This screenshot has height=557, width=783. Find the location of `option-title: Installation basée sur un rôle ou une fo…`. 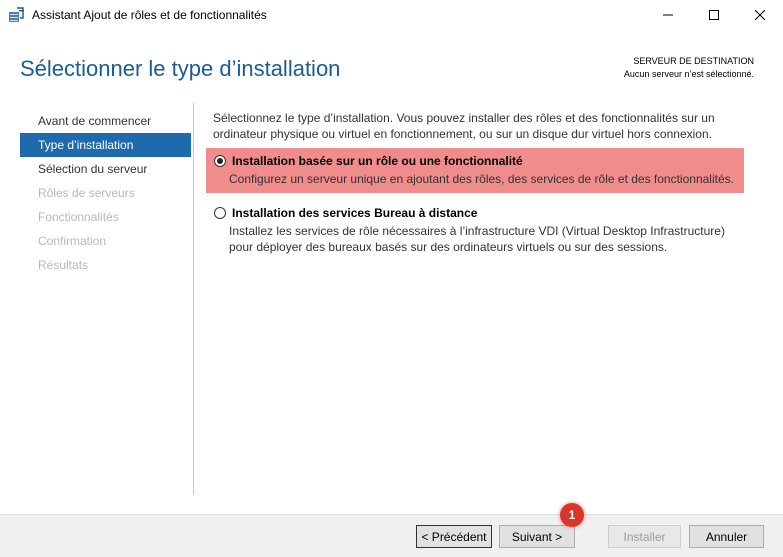

option-title: Installation basée sur un rôle ou une fo… is located at coordinates (377, 161).